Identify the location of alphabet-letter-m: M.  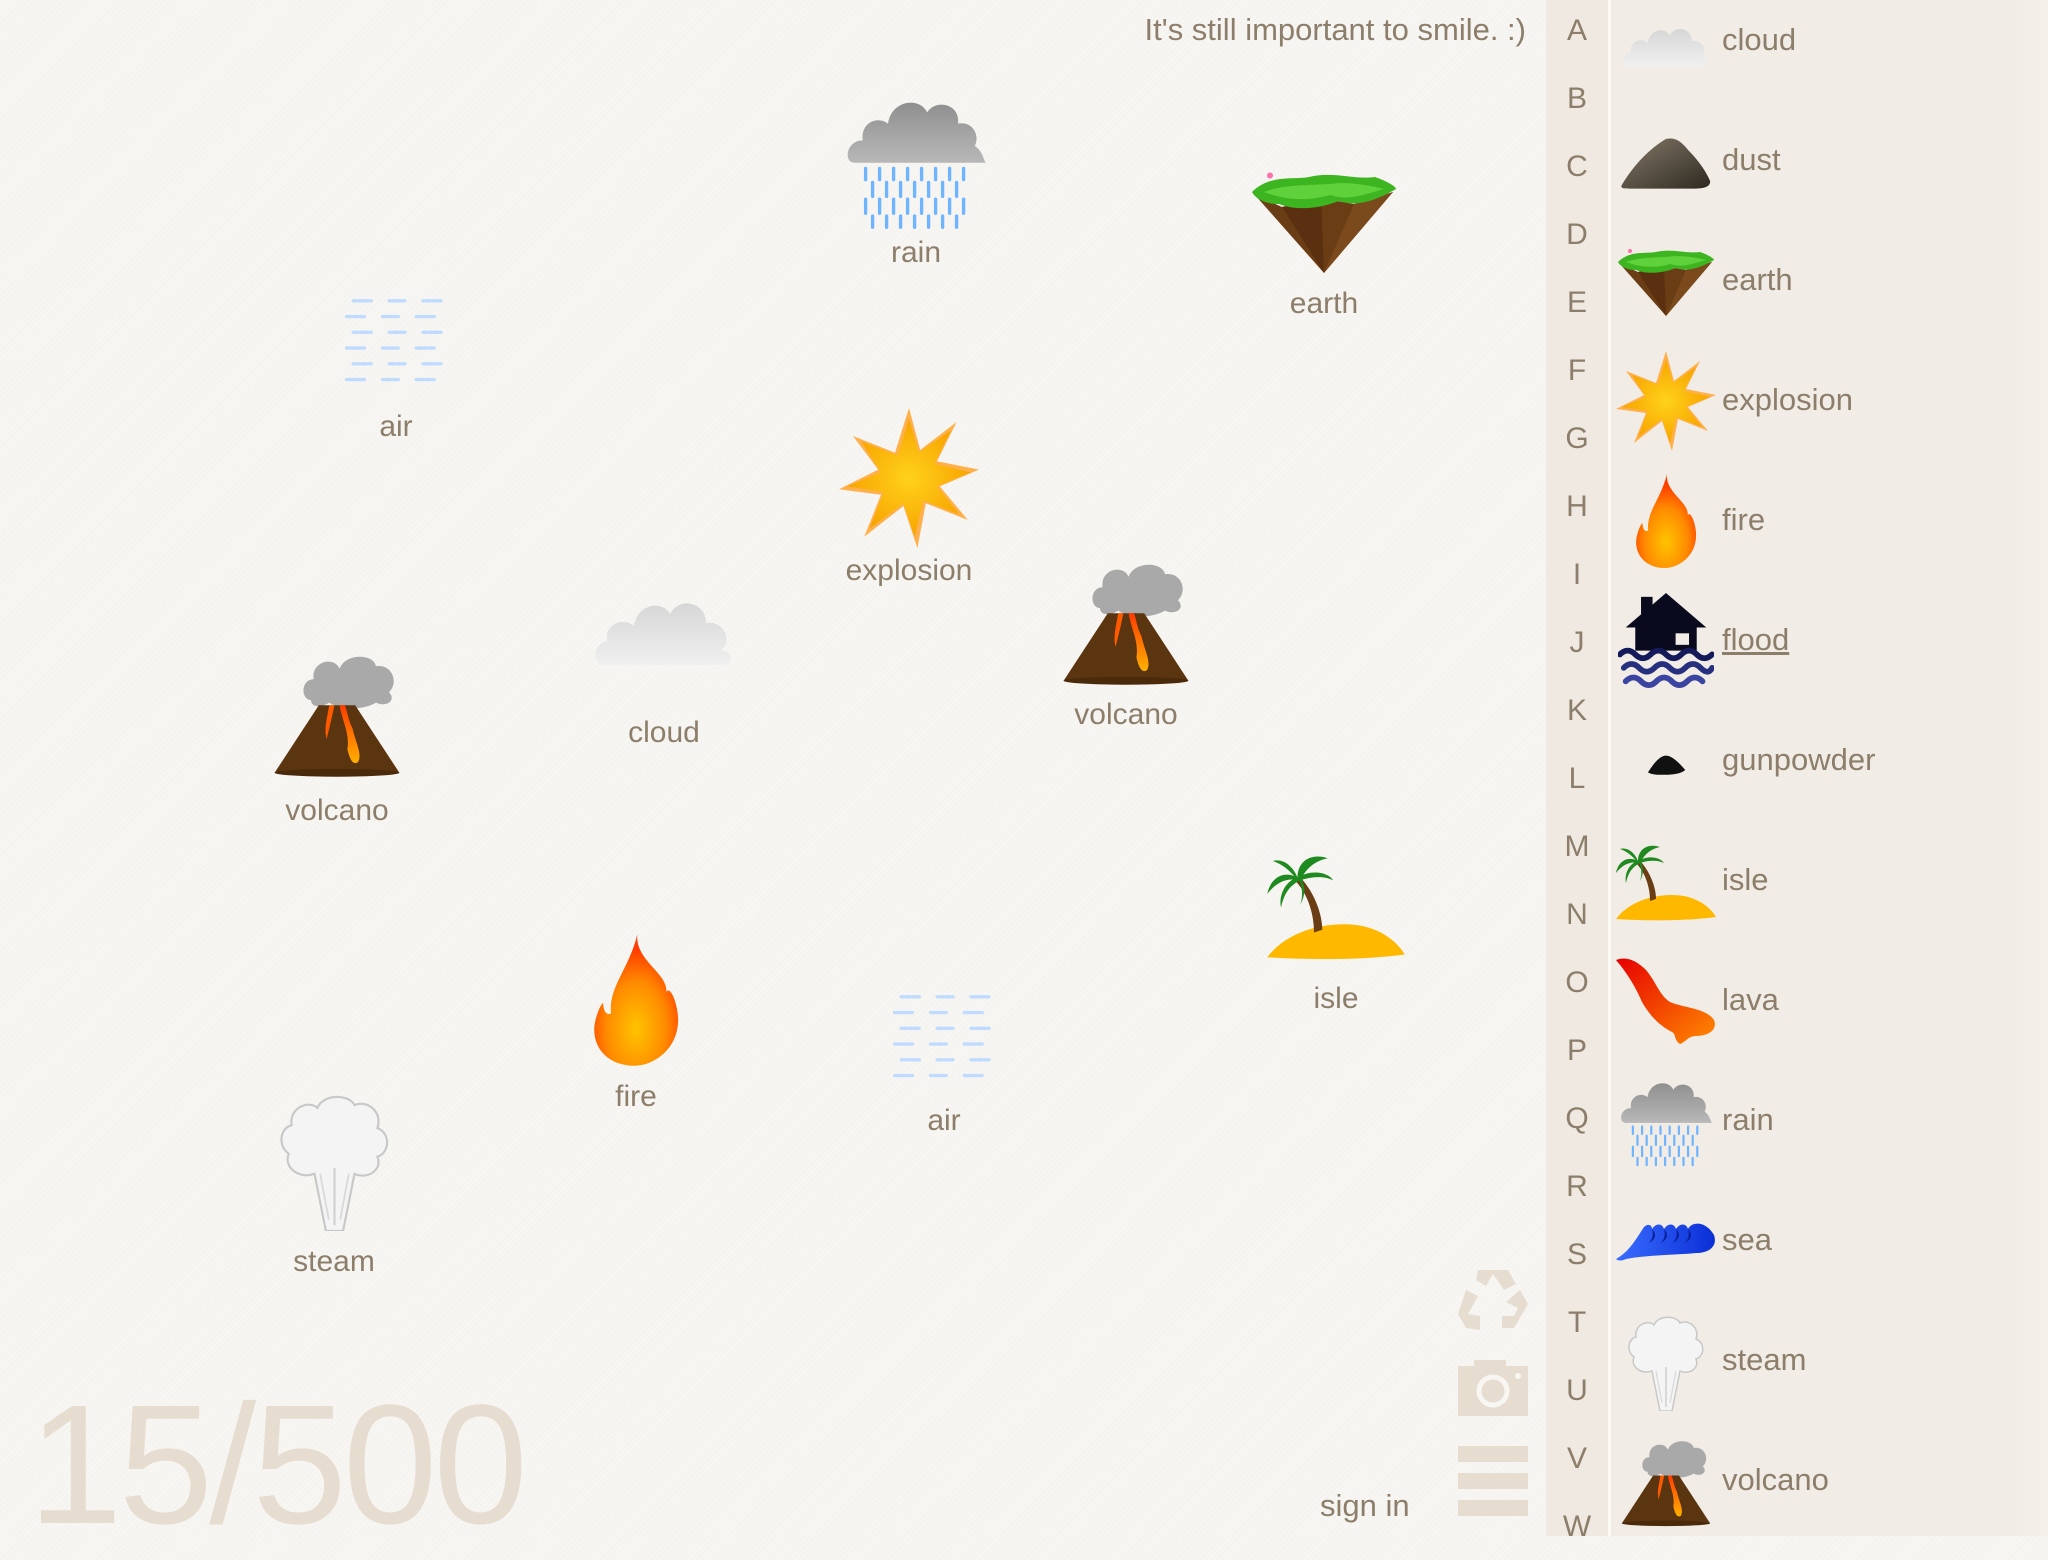
(1577, 847).